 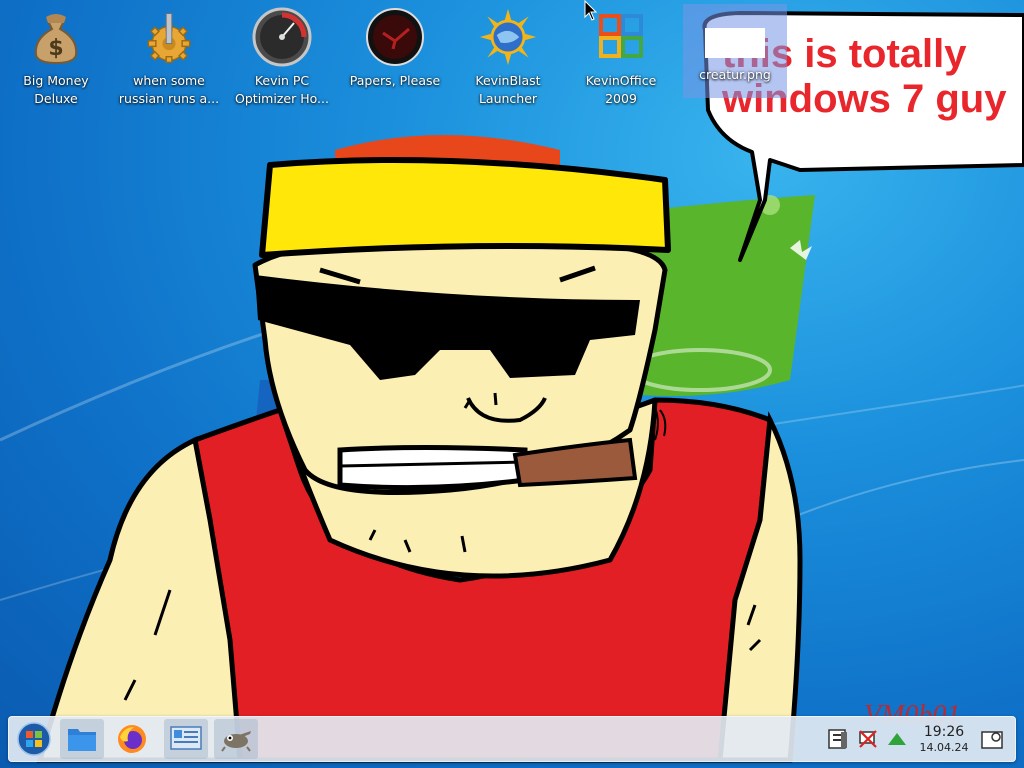 I want to click on control-panel-icon, so click(x=186, y=738).